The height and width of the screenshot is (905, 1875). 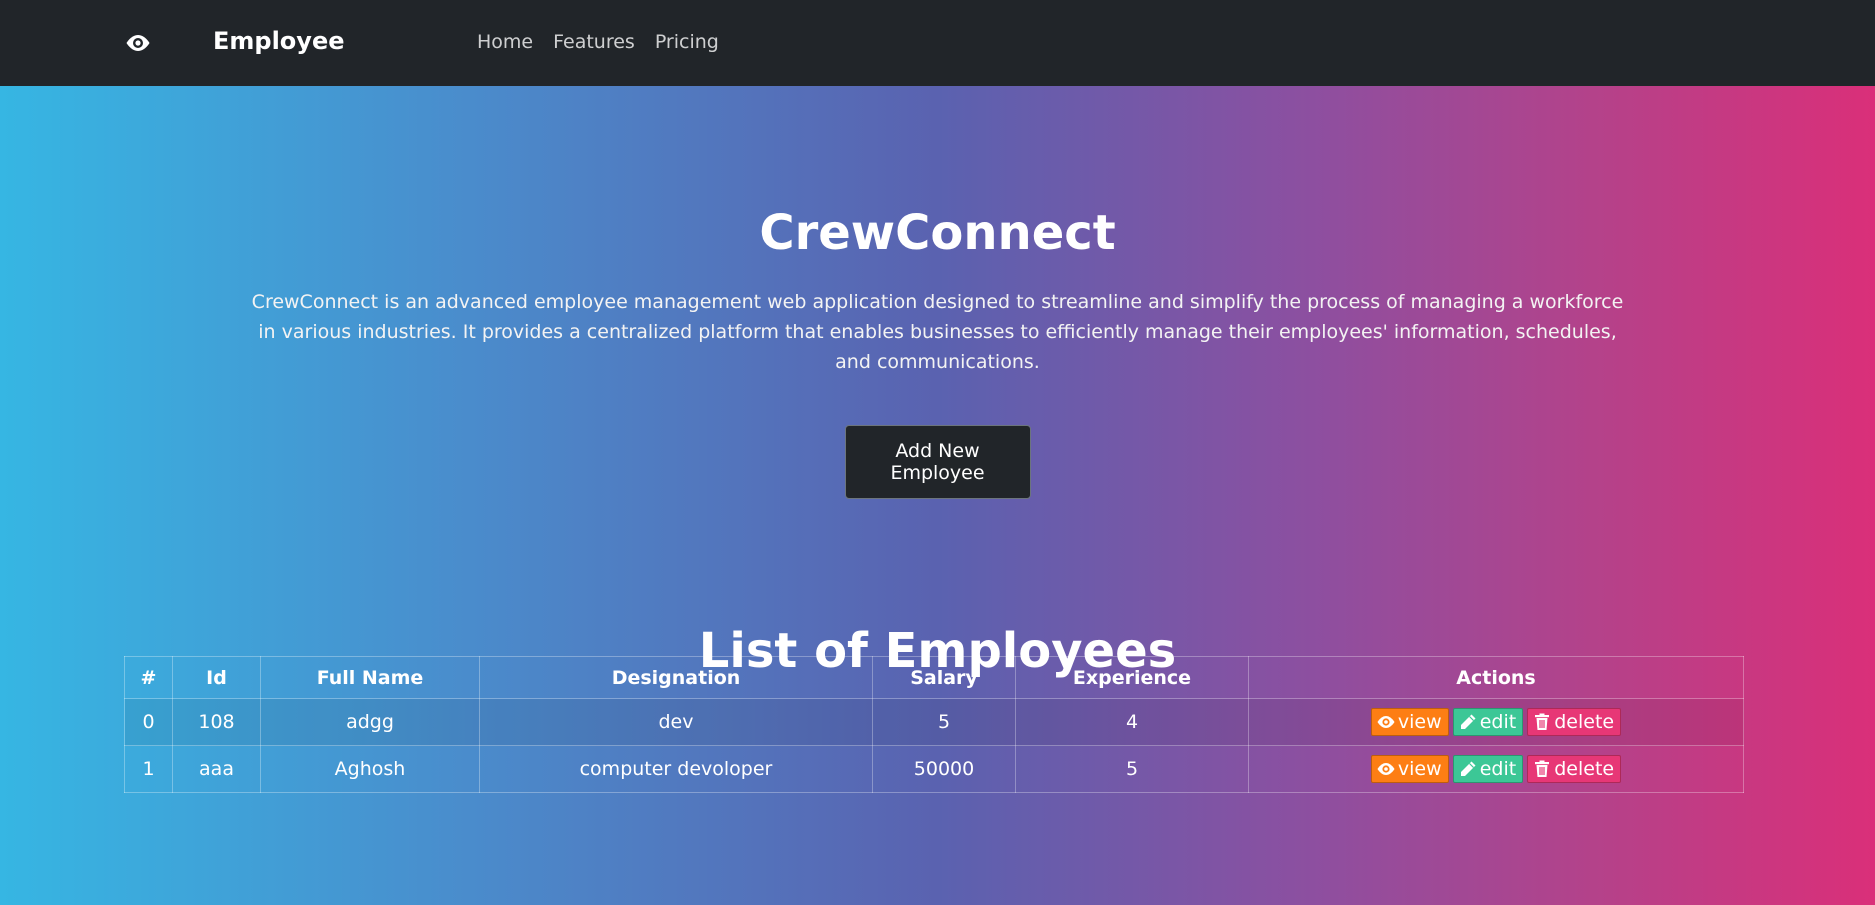 I want to click on cell-full-name: Aghosh, so click(x=370, y=769).